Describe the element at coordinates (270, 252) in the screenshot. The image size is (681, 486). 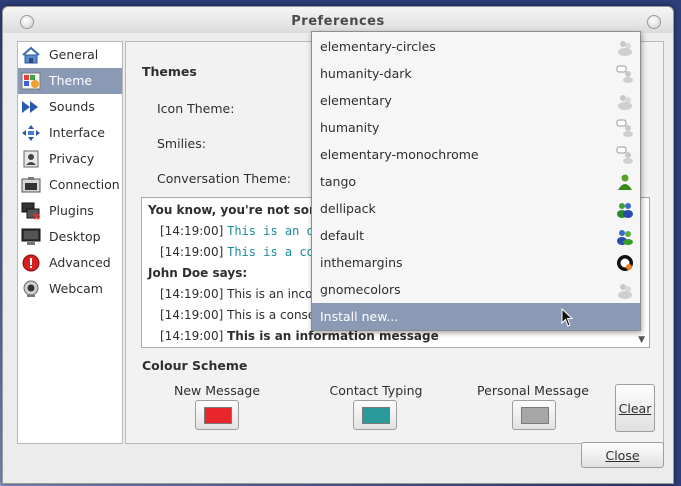
I see `preview-text: This is a co` at that location.